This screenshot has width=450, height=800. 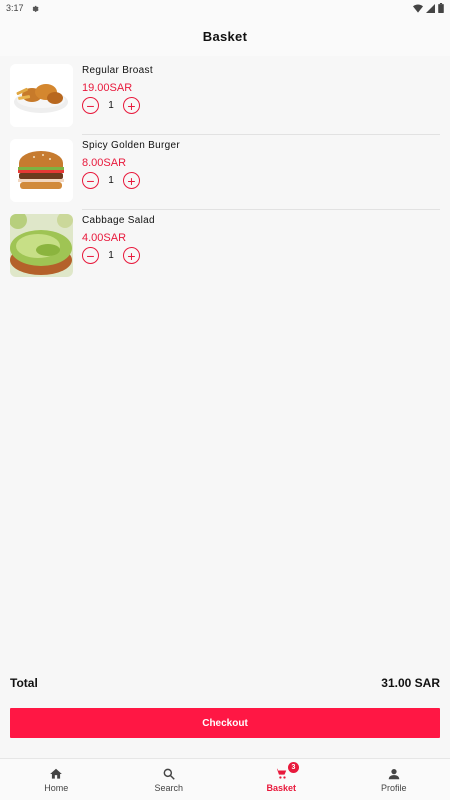 What do you see at coordinates (410, 683) in the screenshot?
I see `total-value: 31.00 SAR` at bounding box center [410, 683].